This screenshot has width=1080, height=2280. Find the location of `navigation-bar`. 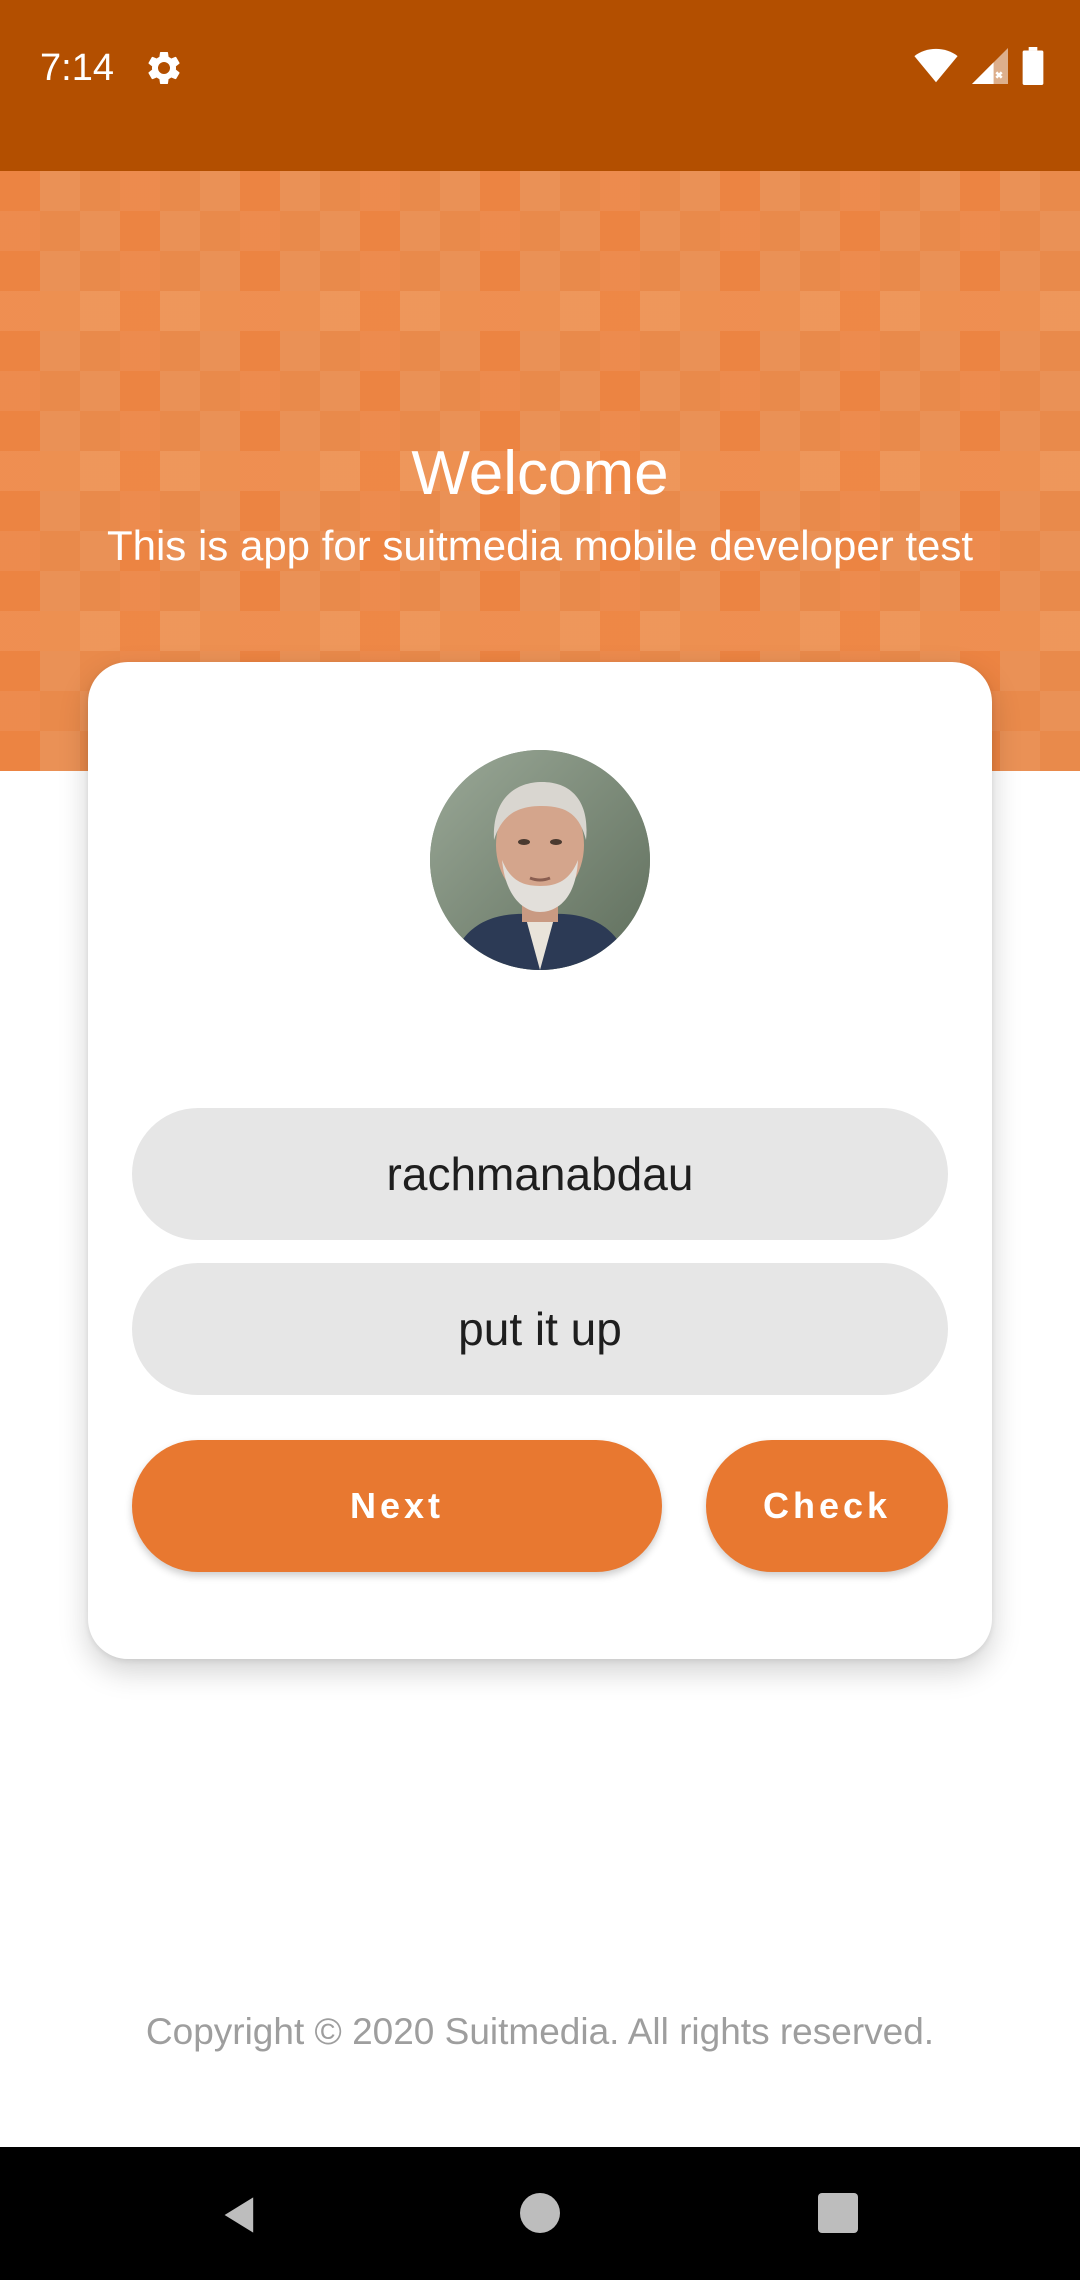

navigation-bar is located at coordinates (540, 2213).